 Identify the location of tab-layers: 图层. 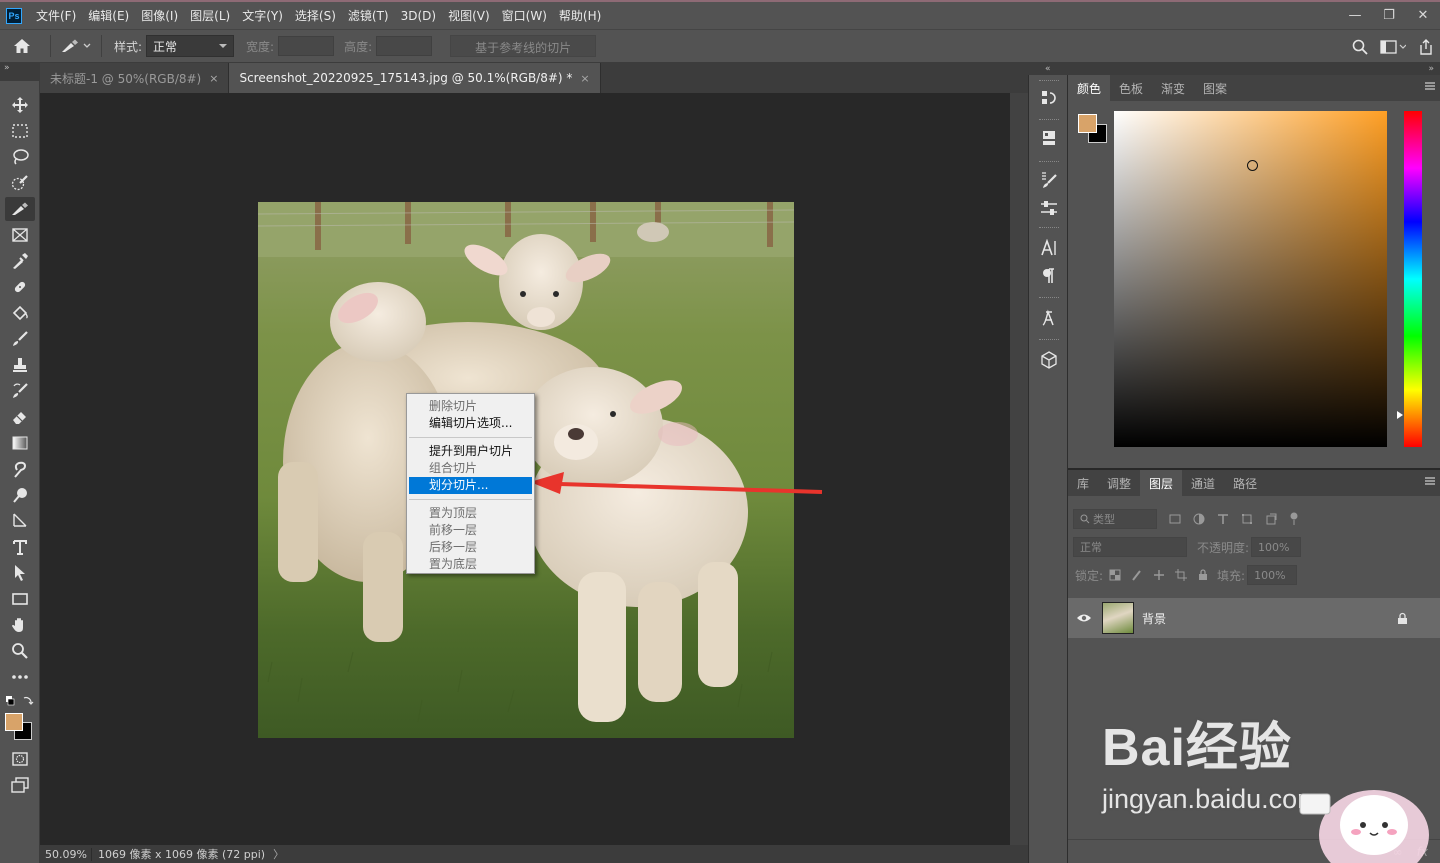
(1161, 483).